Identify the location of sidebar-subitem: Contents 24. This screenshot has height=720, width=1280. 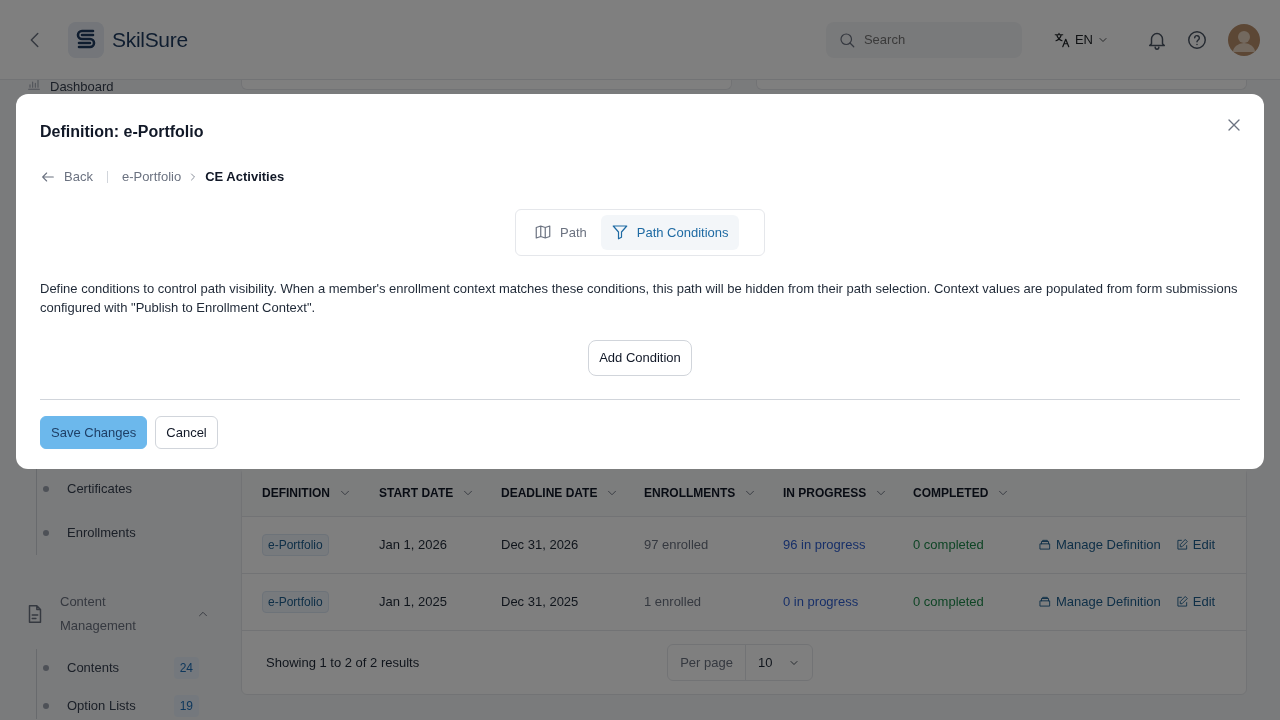
(132, 668).